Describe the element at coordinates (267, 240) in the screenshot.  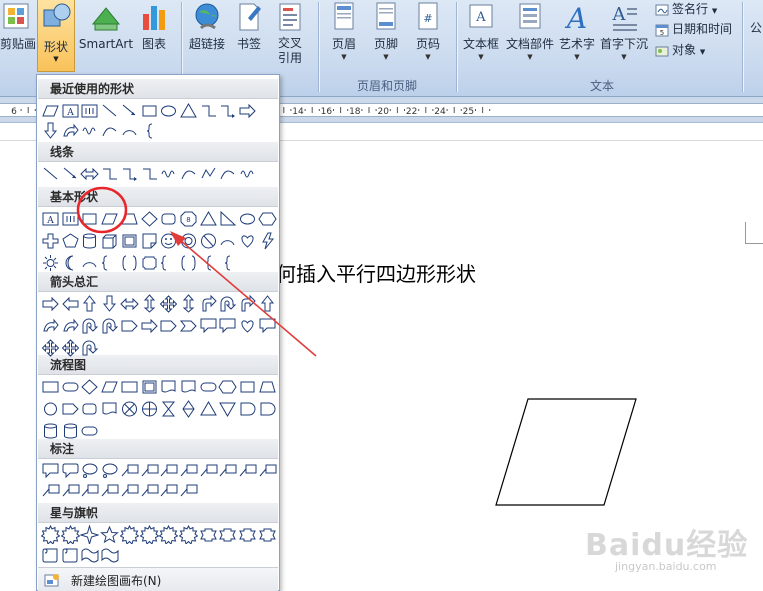
I see `shape-bolt-icon` at that location.